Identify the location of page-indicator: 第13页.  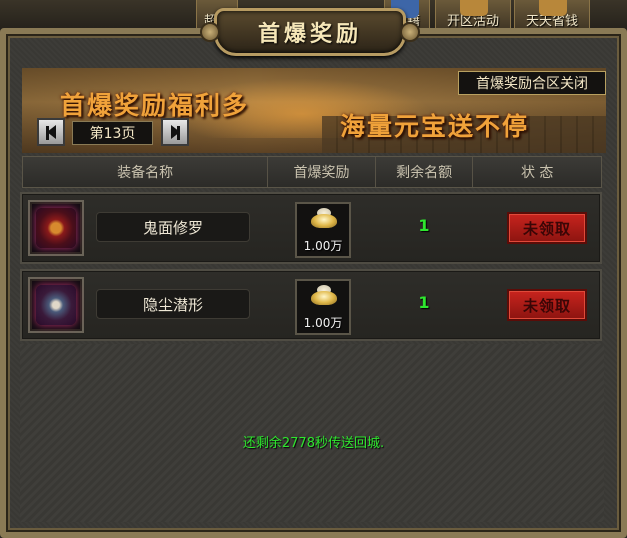
(112, 133).